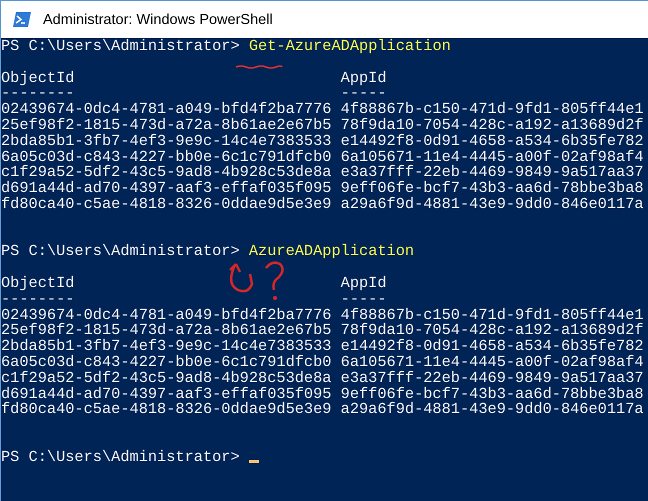  What do you see at coordinates (22, 19) in the screenshot?
I see `powershell-icon` at bounding box center [22, 19].